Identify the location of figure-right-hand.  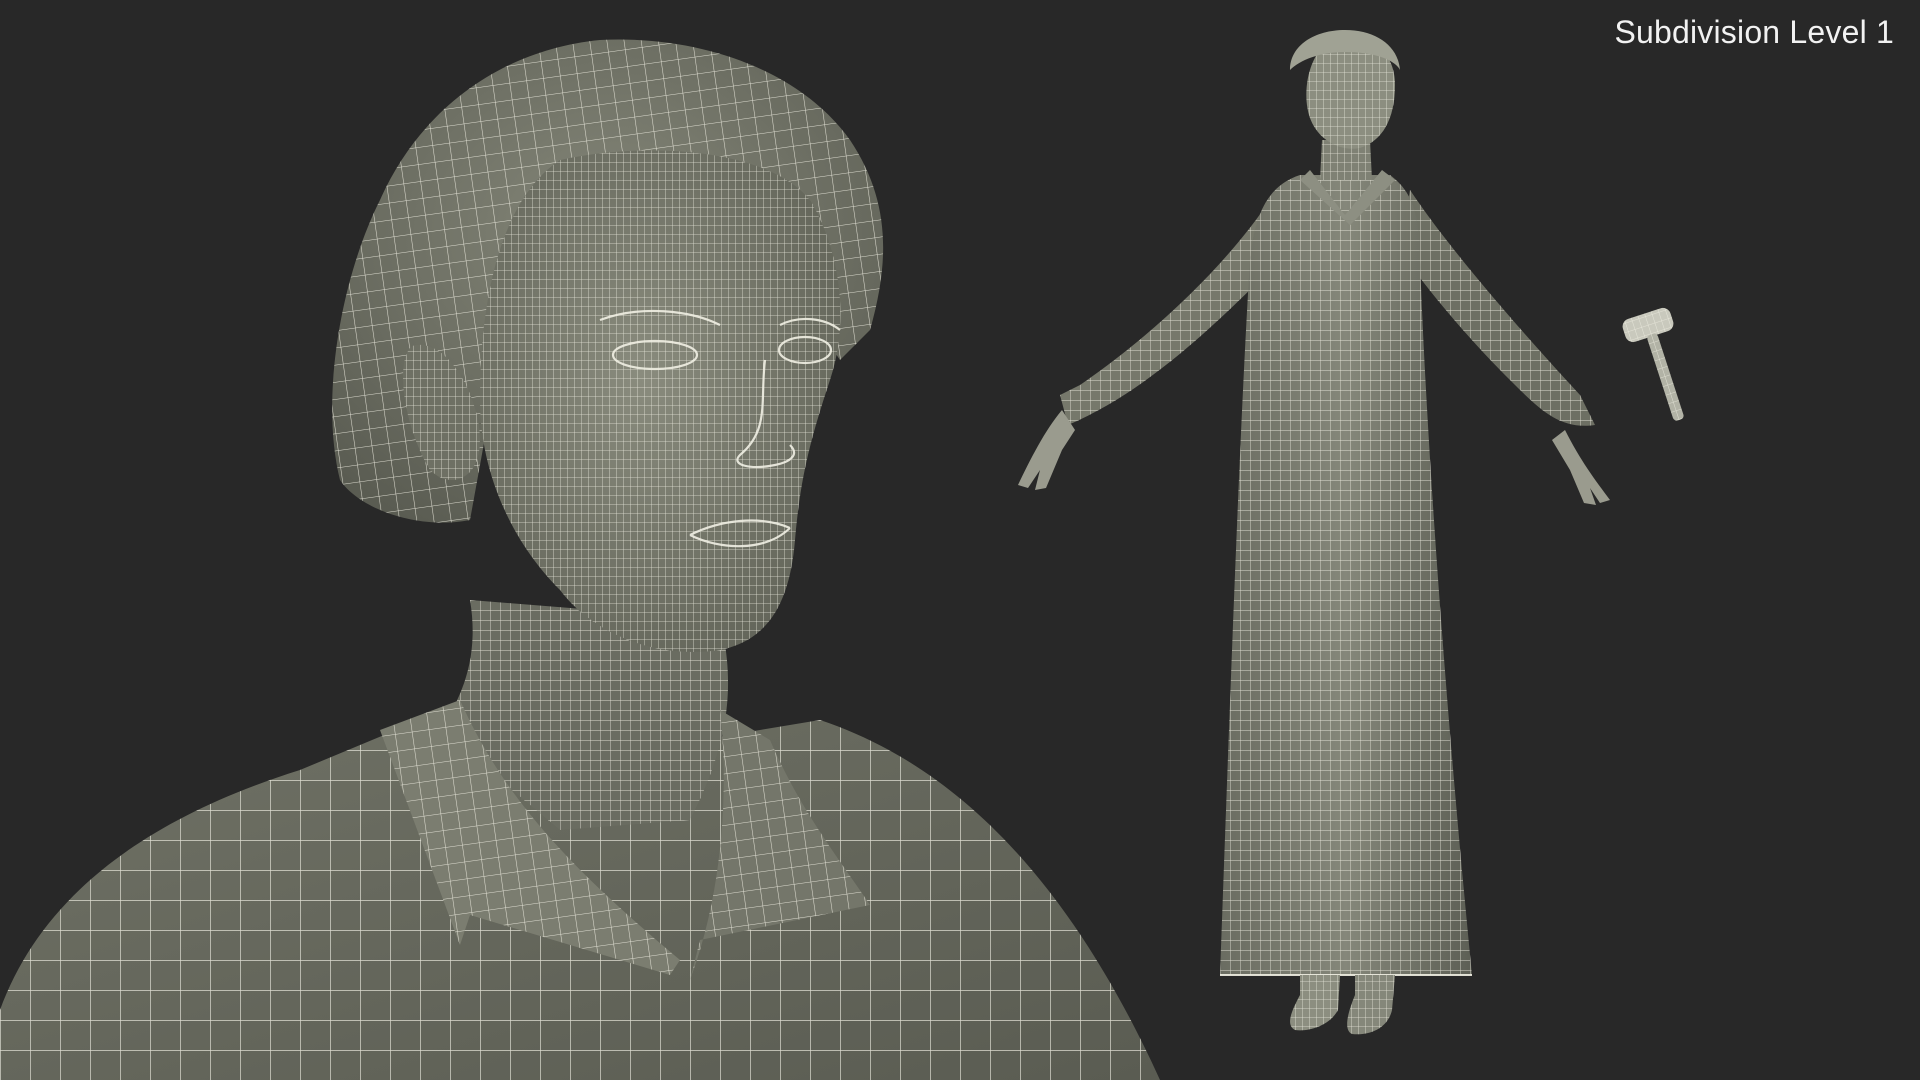
(1581, 467).